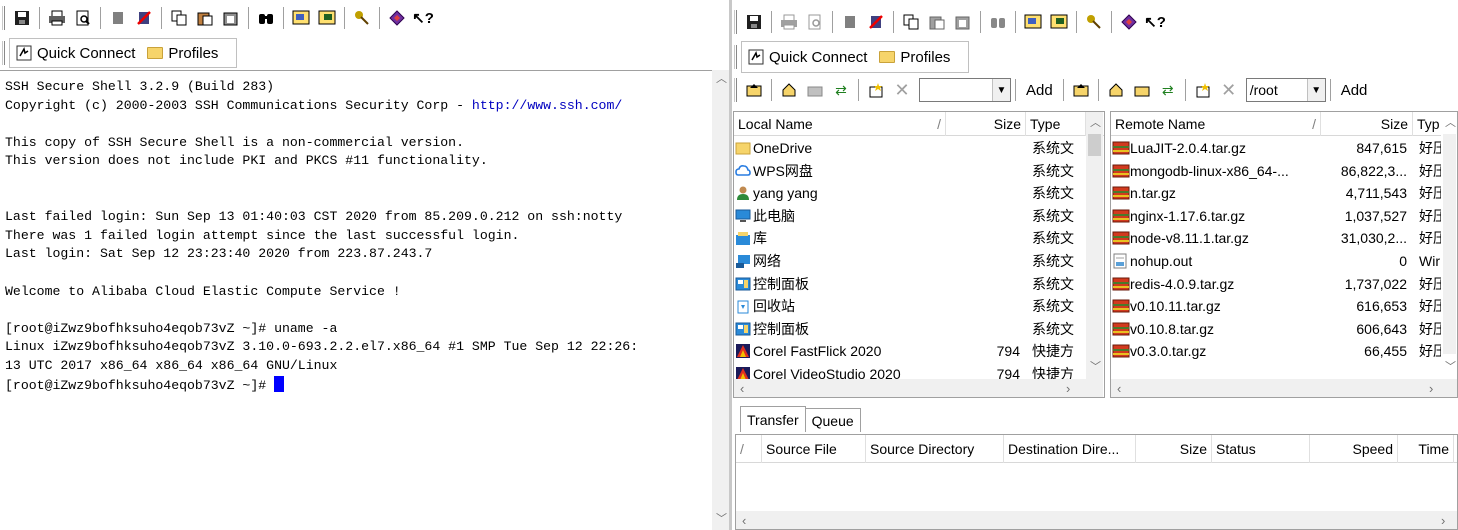  I want to click on remote-file-row: nohup.out 0 Wir, so click(1277, 261).